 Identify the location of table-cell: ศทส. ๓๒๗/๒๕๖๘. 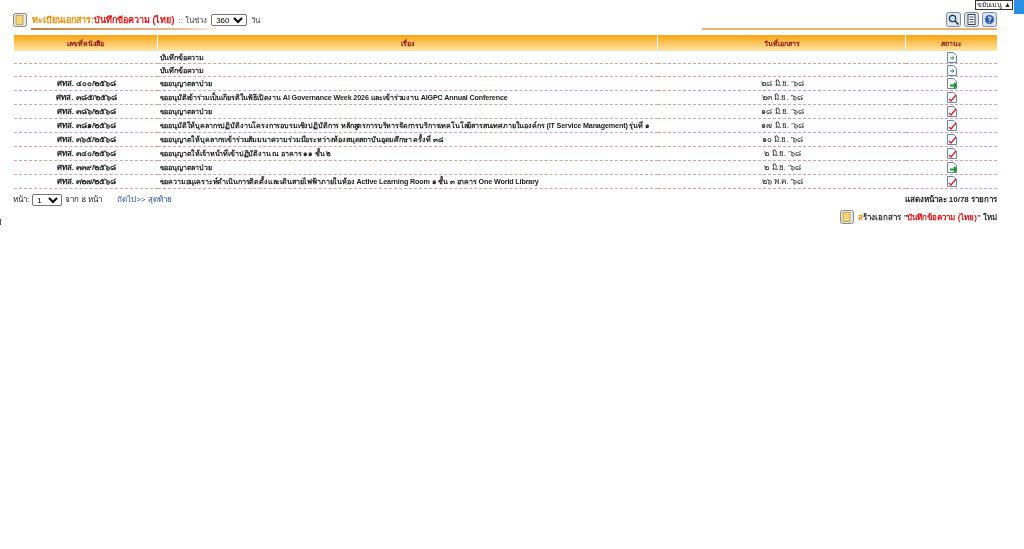
(85, 181).